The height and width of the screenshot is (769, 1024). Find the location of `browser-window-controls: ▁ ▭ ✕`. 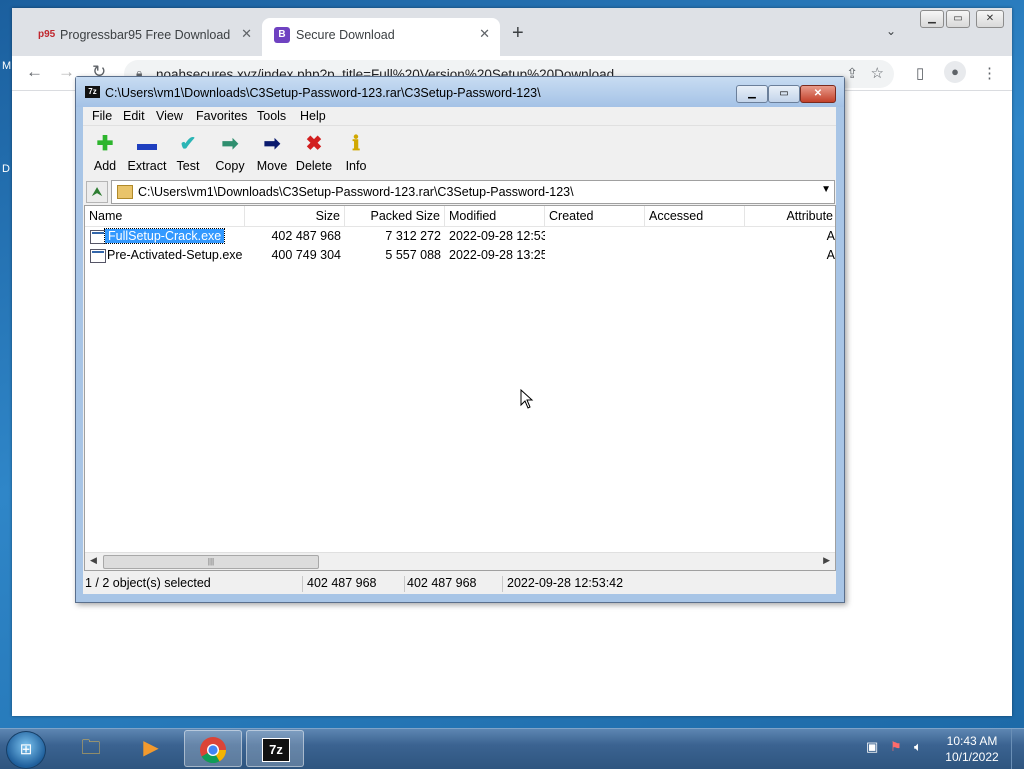

browser-window-controls: ▁ ▭ ✕ is located at coordinates (962, 20).